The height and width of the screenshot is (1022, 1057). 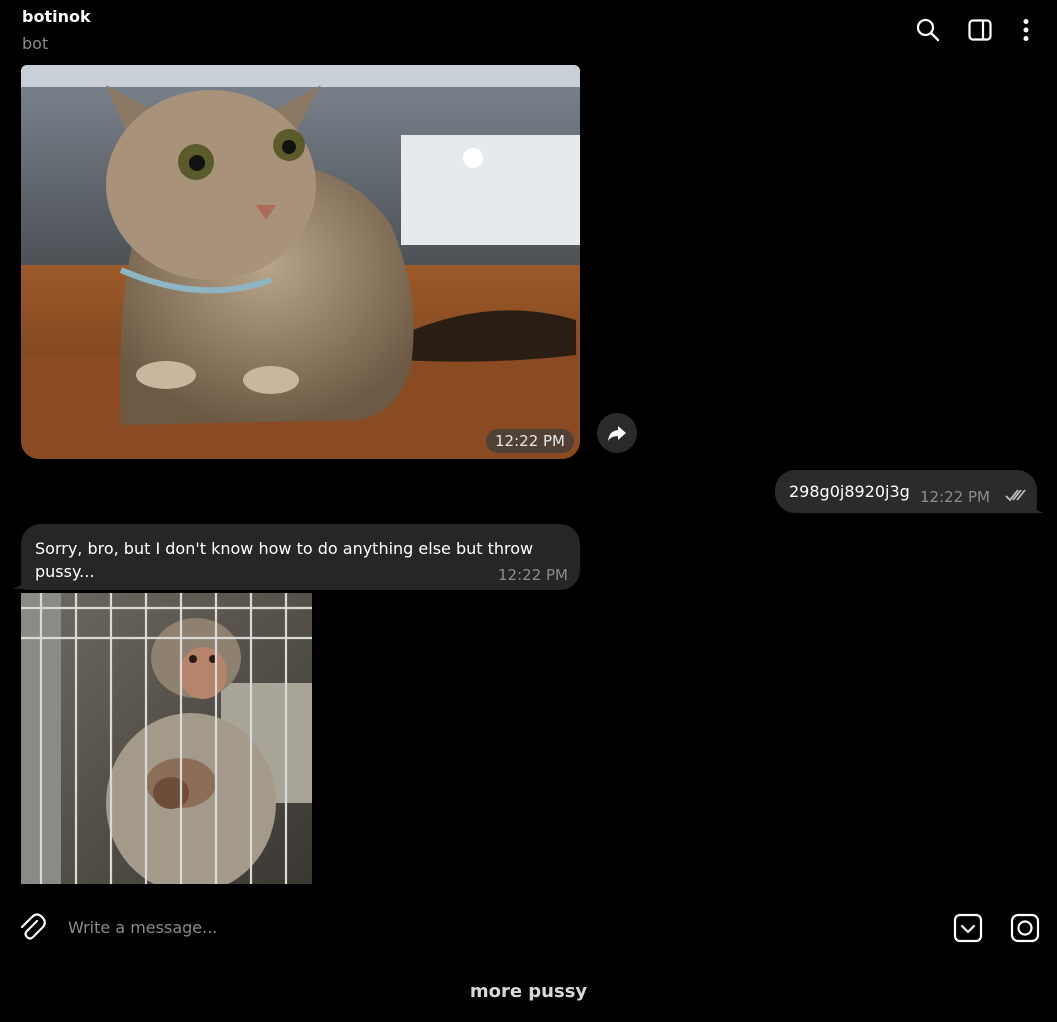 I want to click on bot-keyboard-icon, so click(x=968, y=928).